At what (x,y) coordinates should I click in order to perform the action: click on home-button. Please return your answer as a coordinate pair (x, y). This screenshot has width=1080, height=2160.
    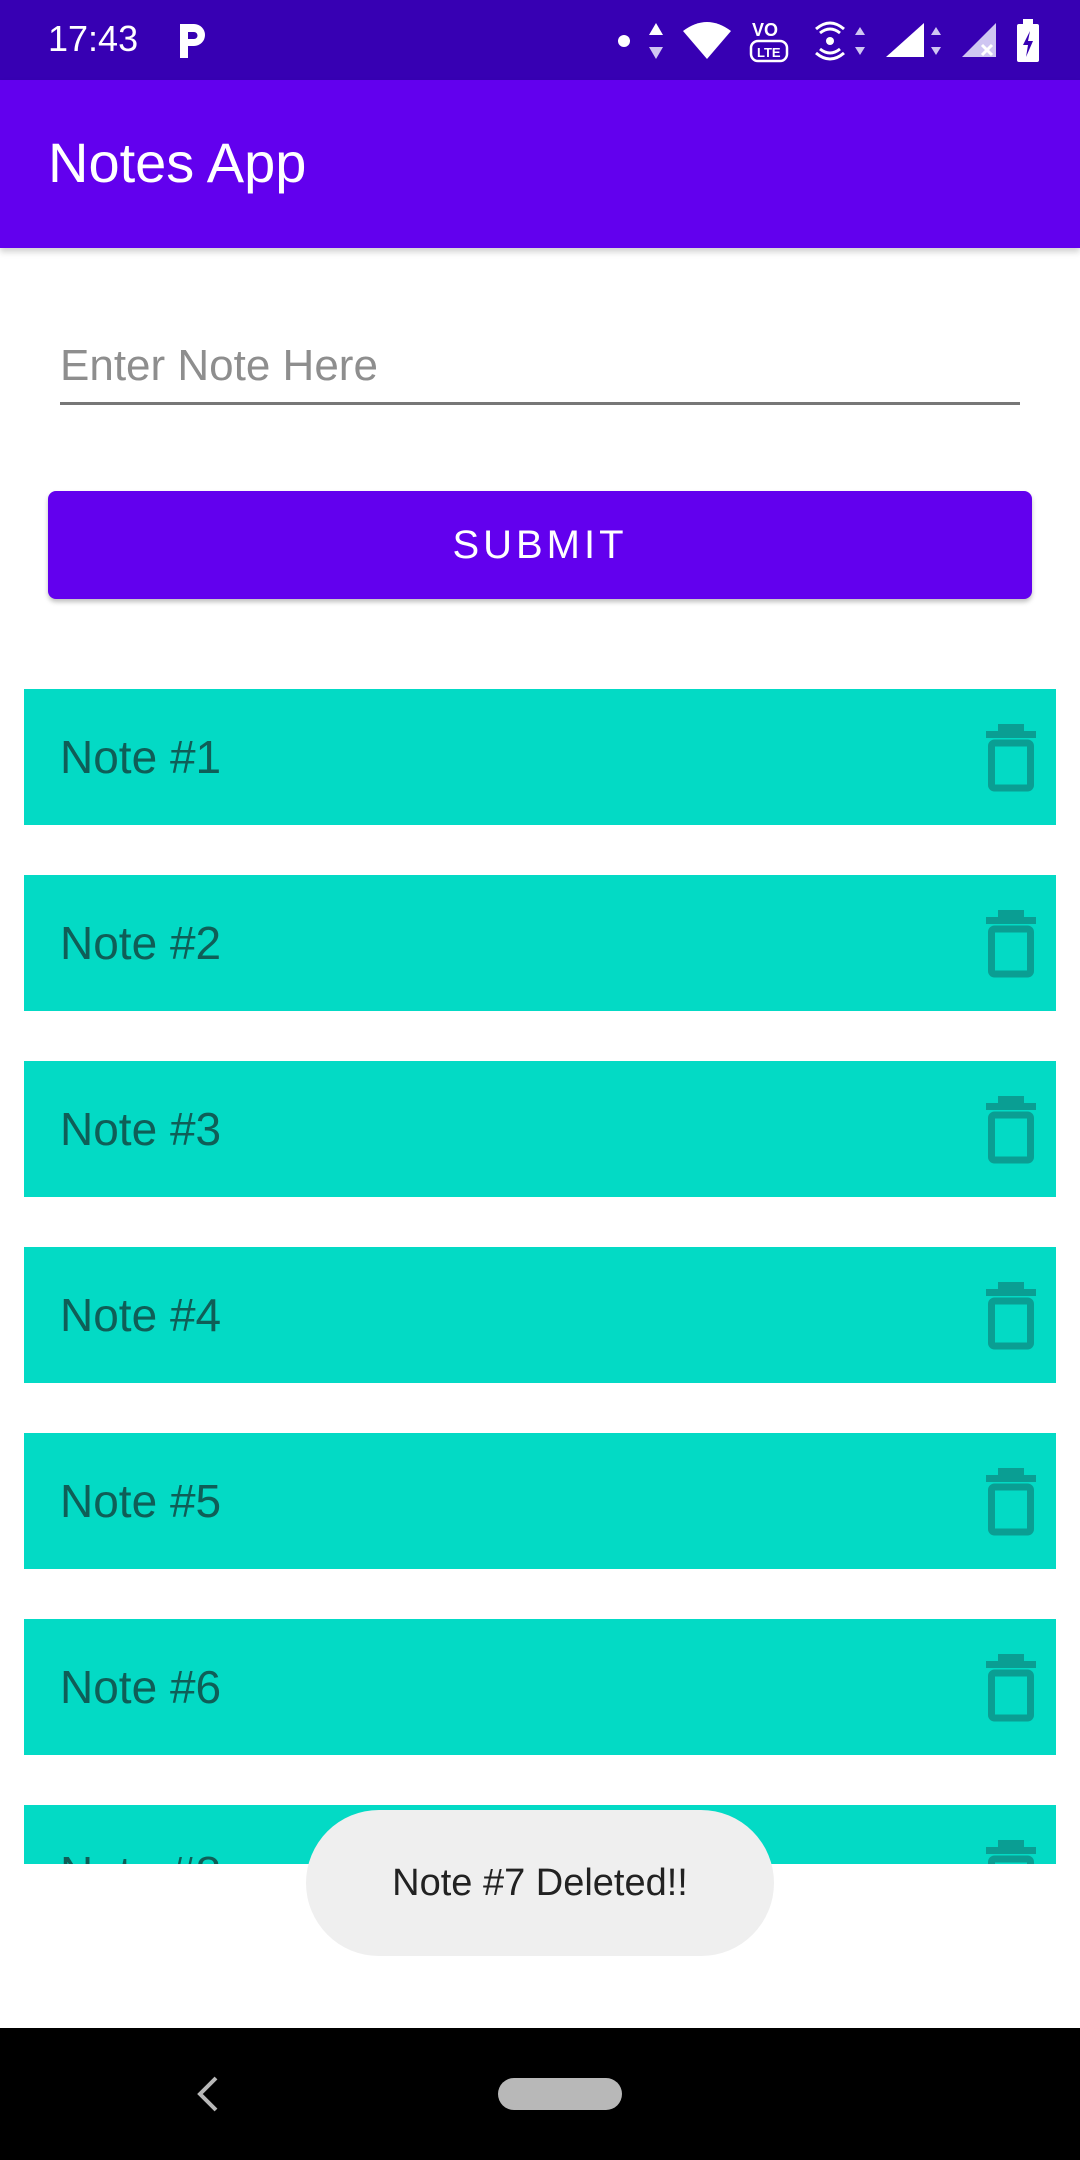
    Looking at the image, I should click on (560, 2094).